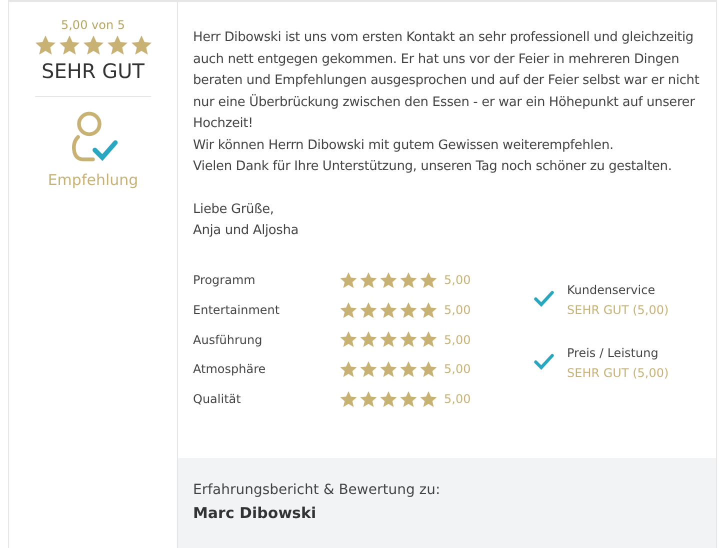  What do you see at coordinates (246, 231) in the screenshot?
I see `signature-text: Anja und Aljosha` at bounding box center [246, 231].